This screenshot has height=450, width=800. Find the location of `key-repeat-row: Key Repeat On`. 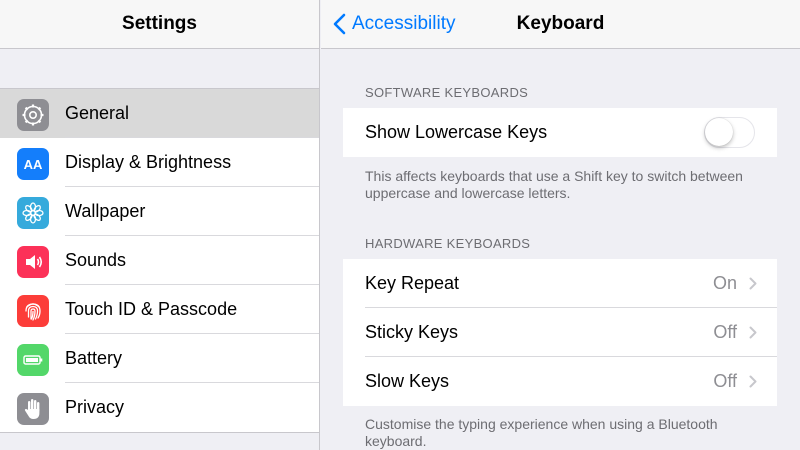

key-repeat-row: Key Repeat On is located at coordinates (560, 283).